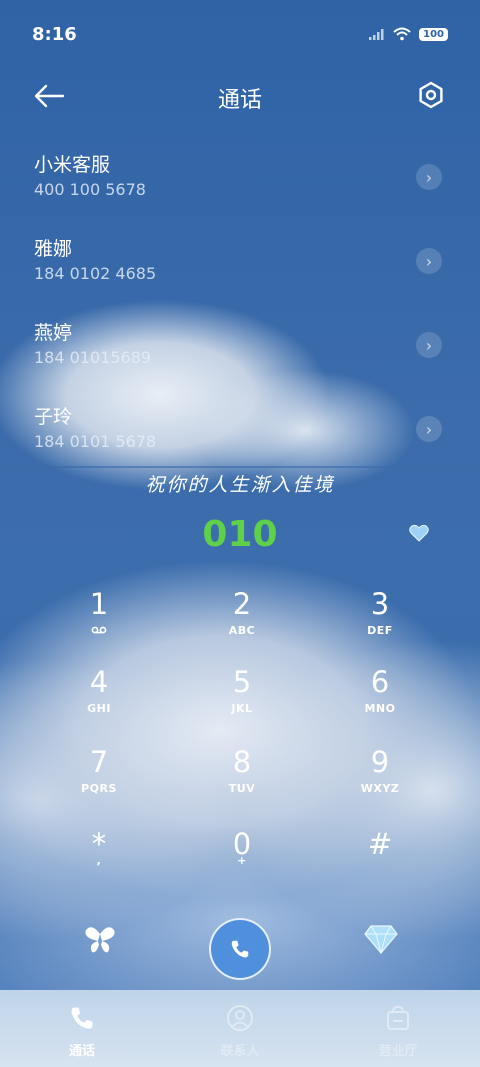 This screenshot has height=1067, width=480. I want to click on key-digit: 6, so click(380, 682).